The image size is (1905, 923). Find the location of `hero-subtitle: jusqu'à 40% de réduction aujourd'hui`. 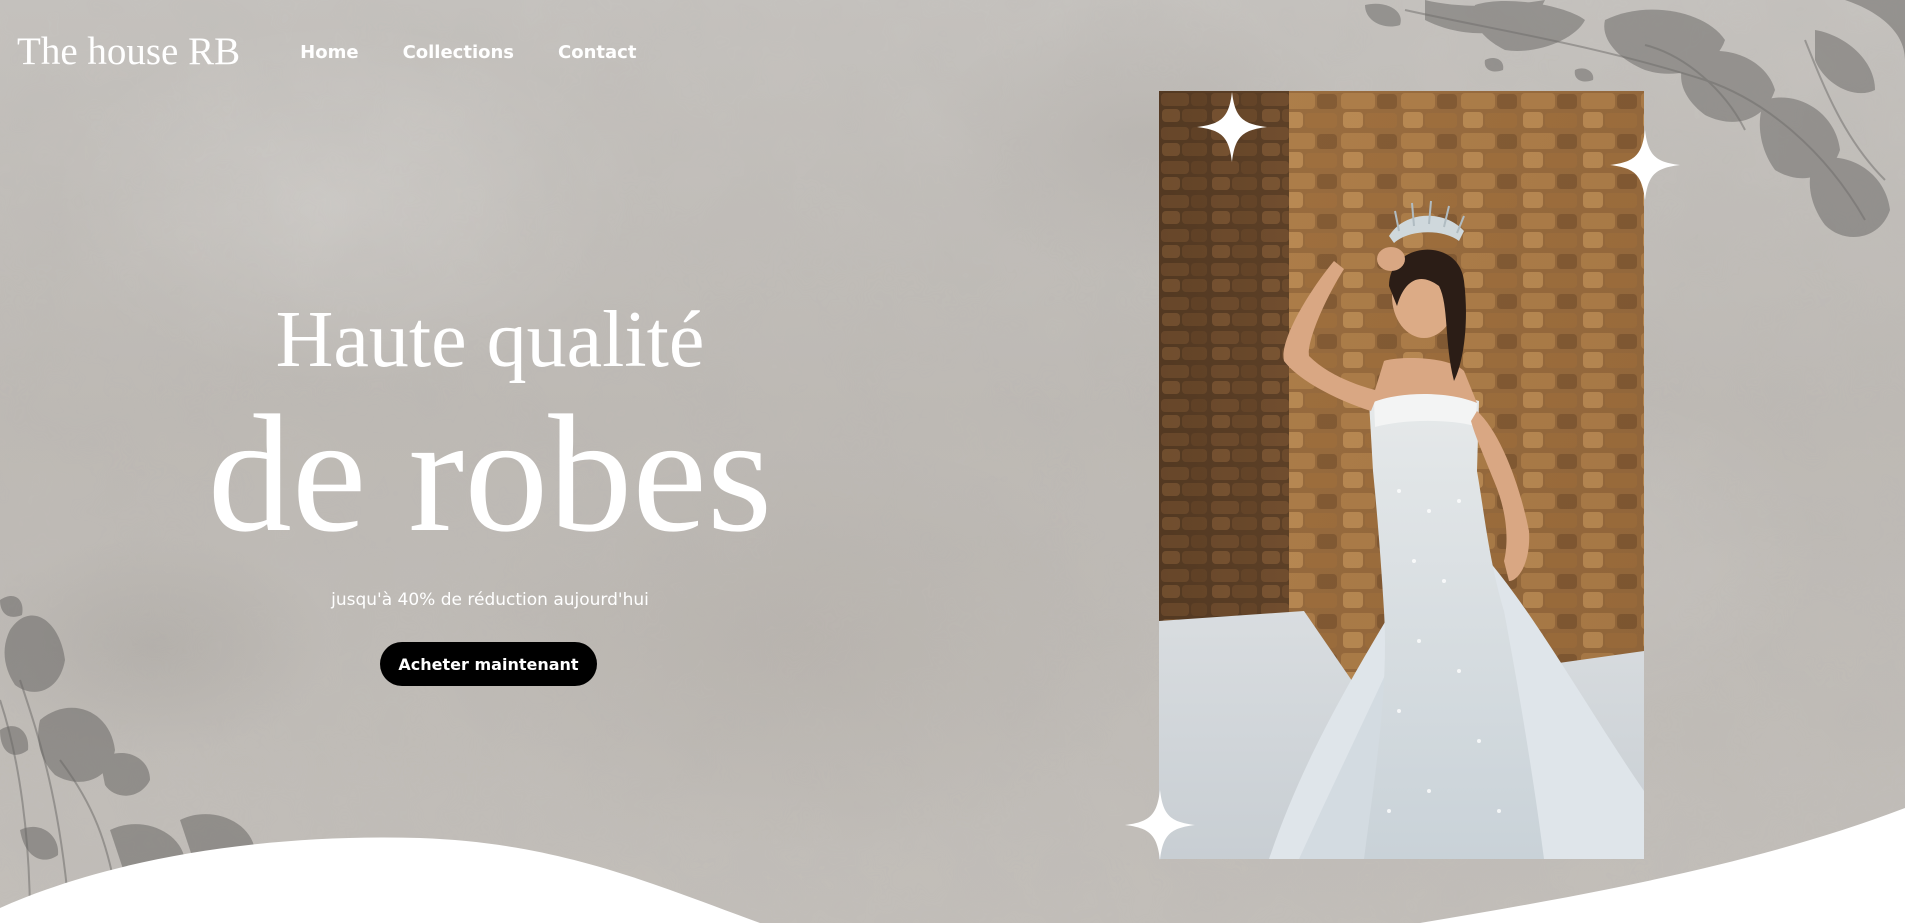

hero-subtitle: jusqu'à 40% de réduction aujourd'hui is located at coordinates (490, 600).